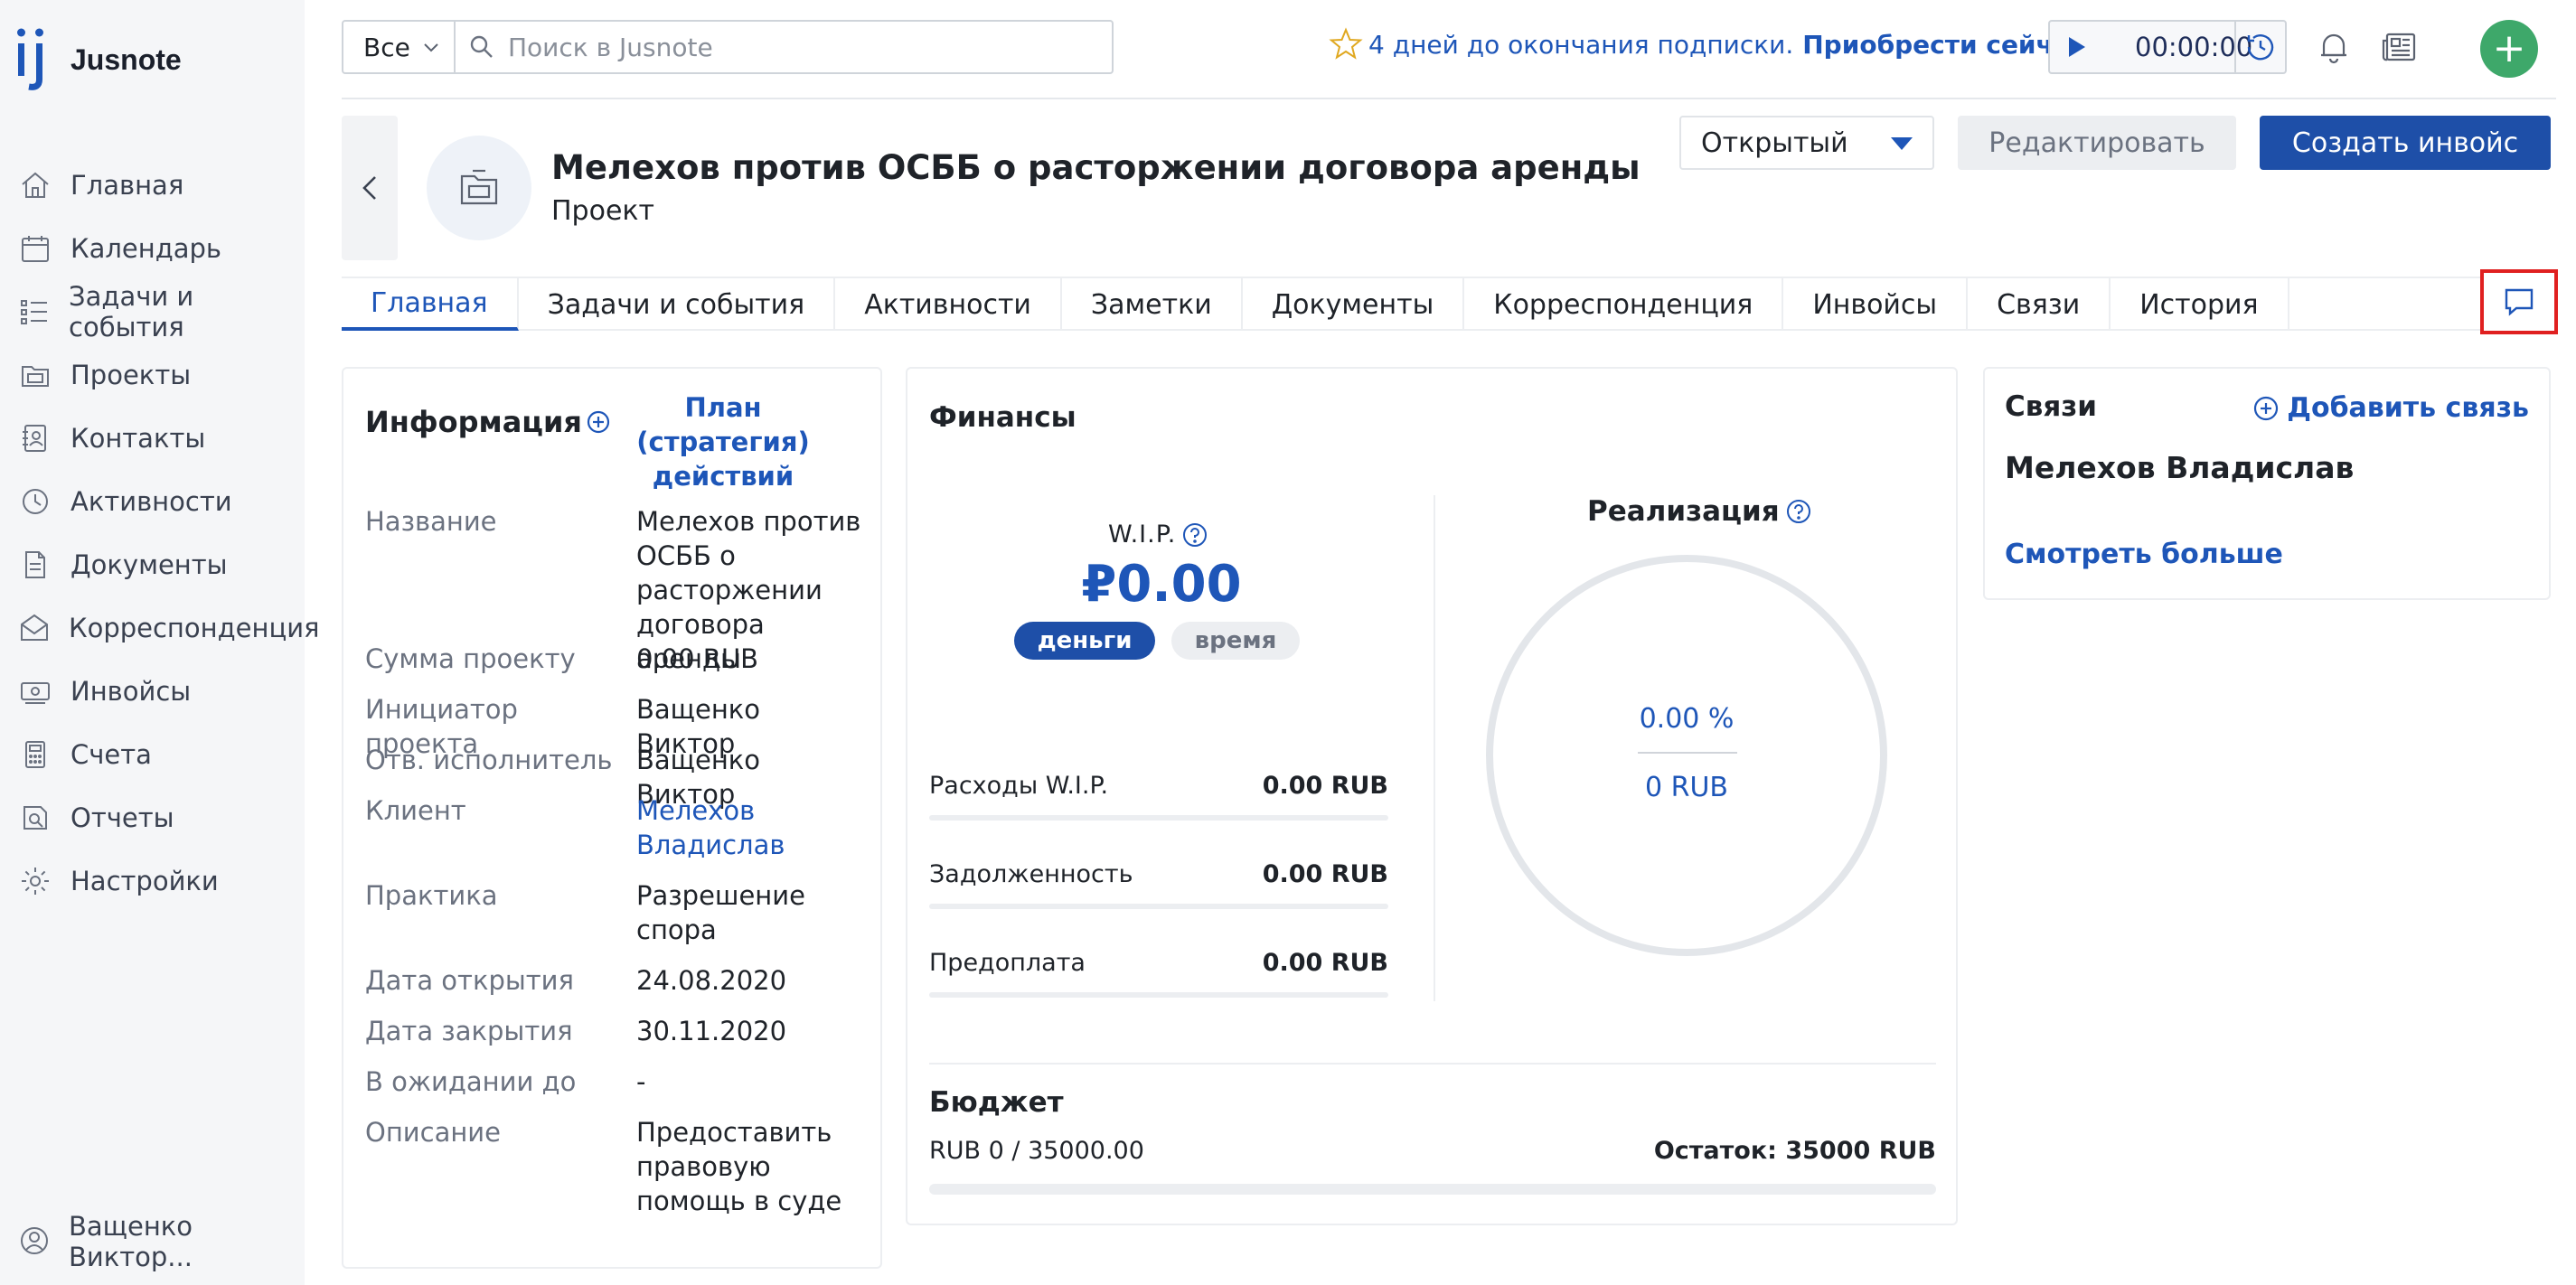  I want to click on sidebar-item-settings: Настройки, so click(152, 881).